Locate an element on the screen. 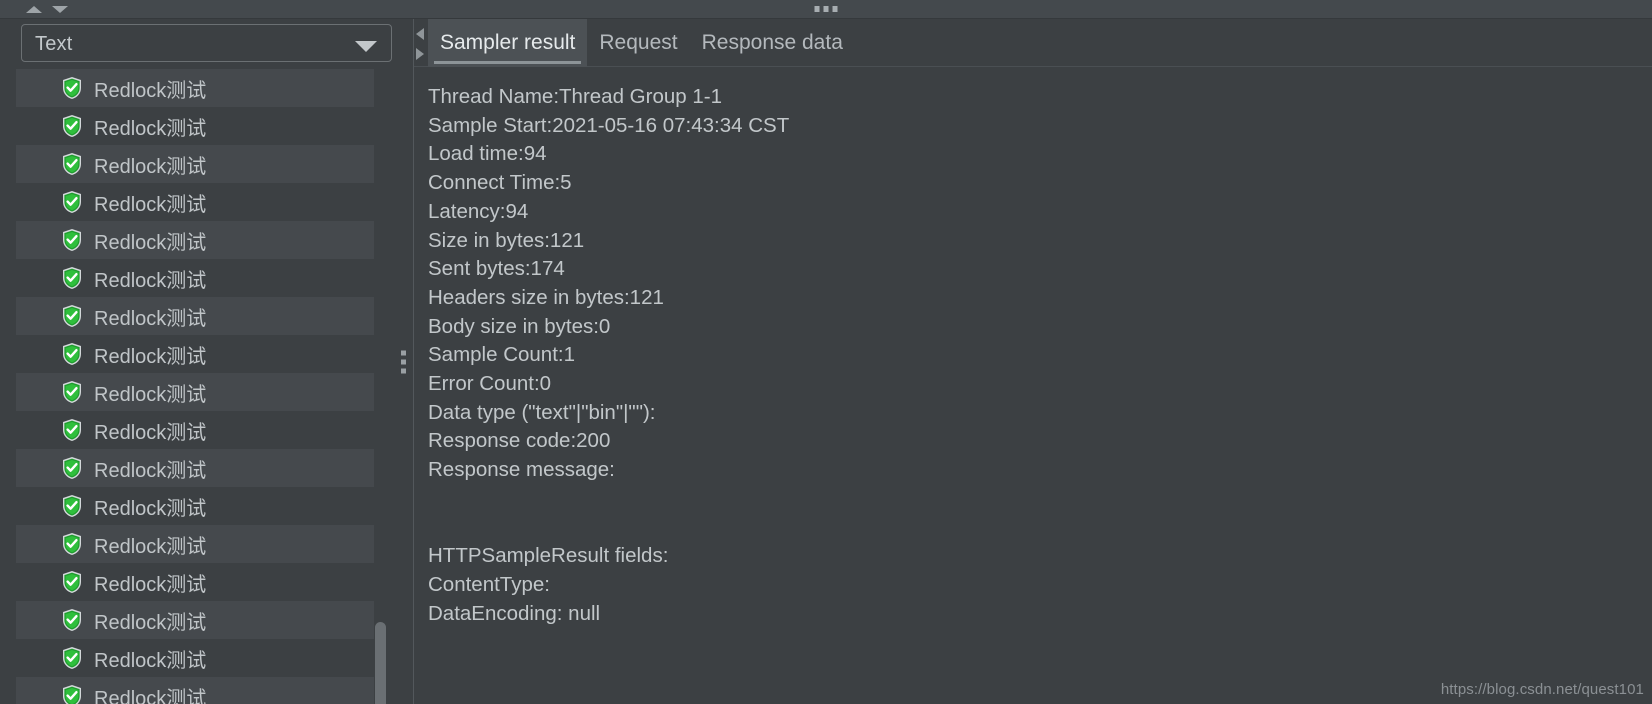 The height and width of the screenshot is (704, 1652). tab-sampler-result: Sampler result is located at coordinates (508, 43).